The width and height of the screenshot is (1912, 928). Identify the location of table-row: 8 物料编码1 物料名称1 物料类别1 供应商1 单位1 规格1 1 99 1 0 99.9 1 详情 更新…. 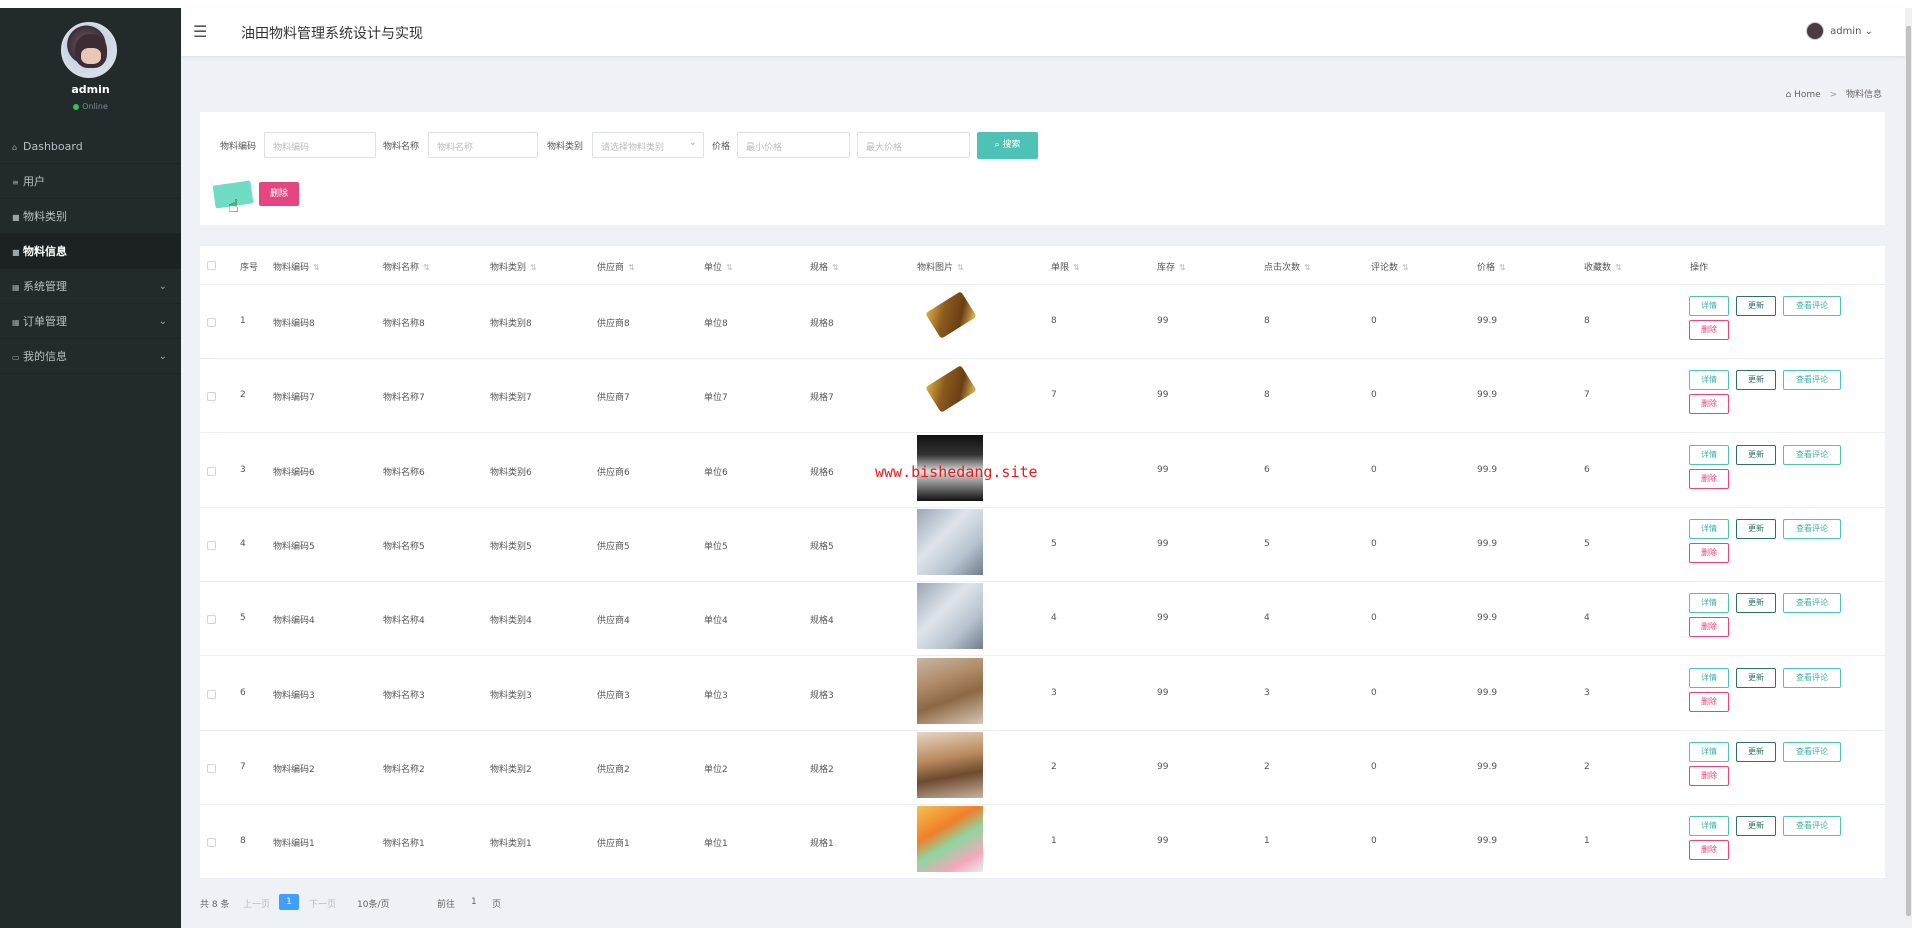
(1042, 842).